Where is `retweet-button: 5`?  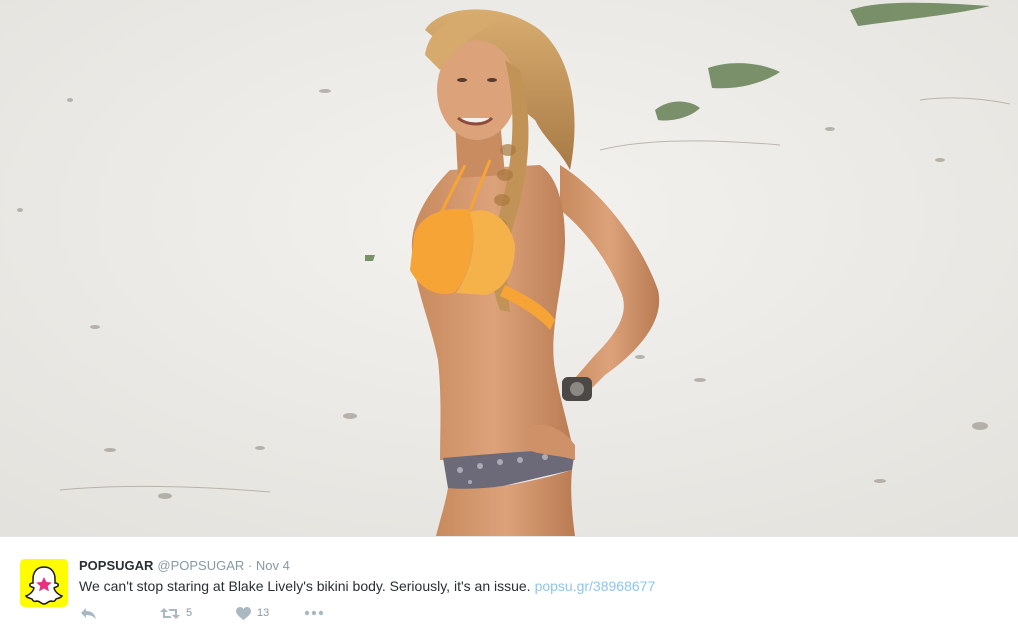
retweet-button: 5 is located at coordinates (180, 613).